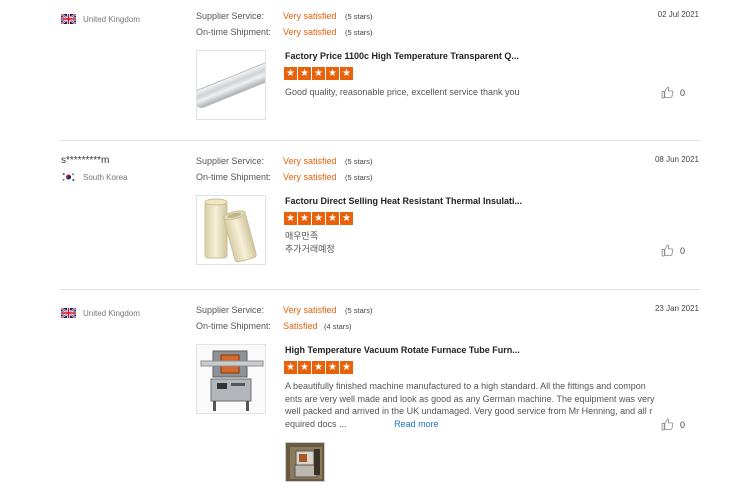  What do you see at coordinates (416, 424) in the screenshot?
I see `read-more-link: Read more` at bounding box center [416, 424].